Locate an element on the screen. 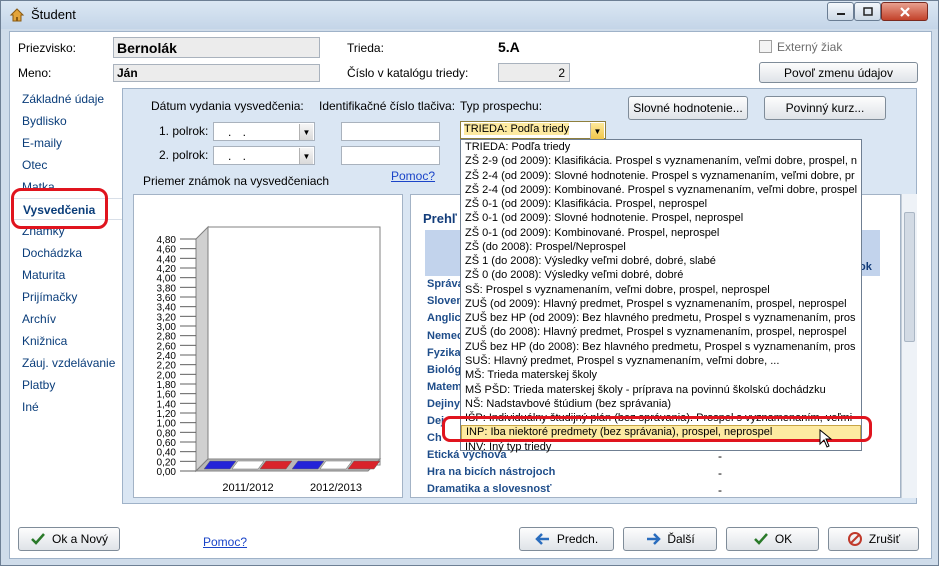 The image size is (939, 566). sem2-date-value: . . is located at coordinates (239, 156).